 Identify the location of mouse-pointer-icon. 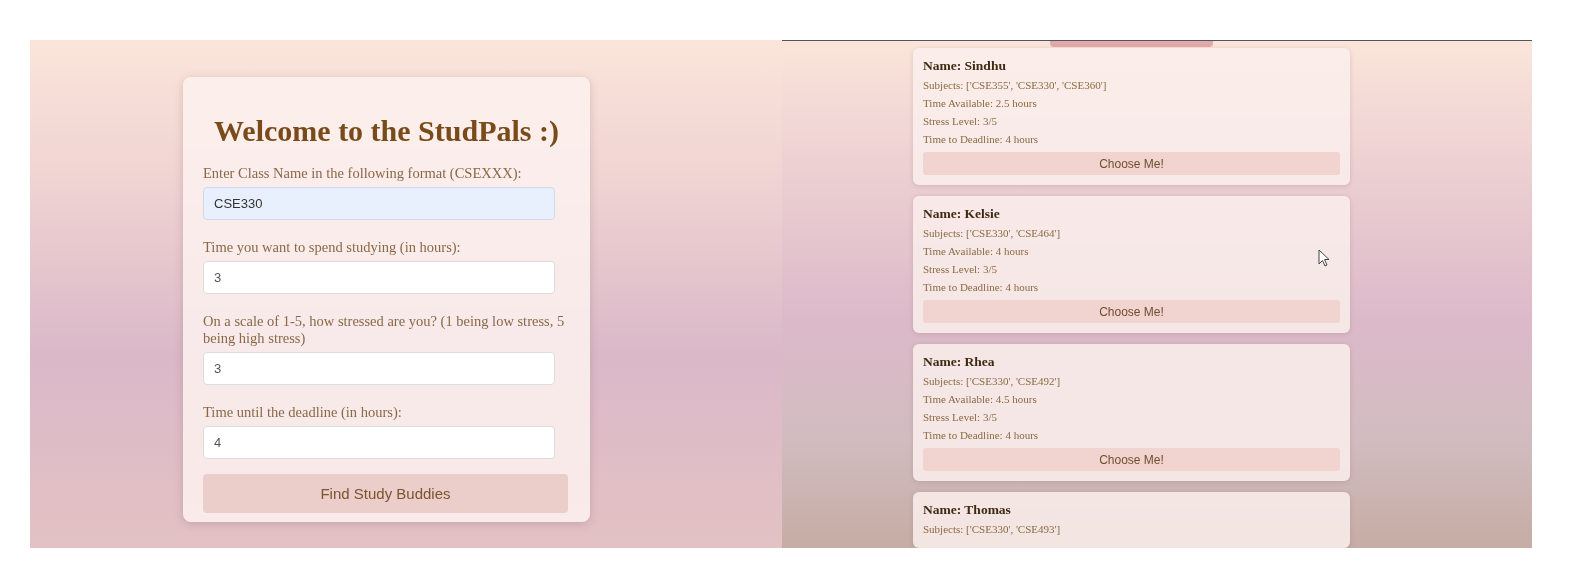
(1324, 258).